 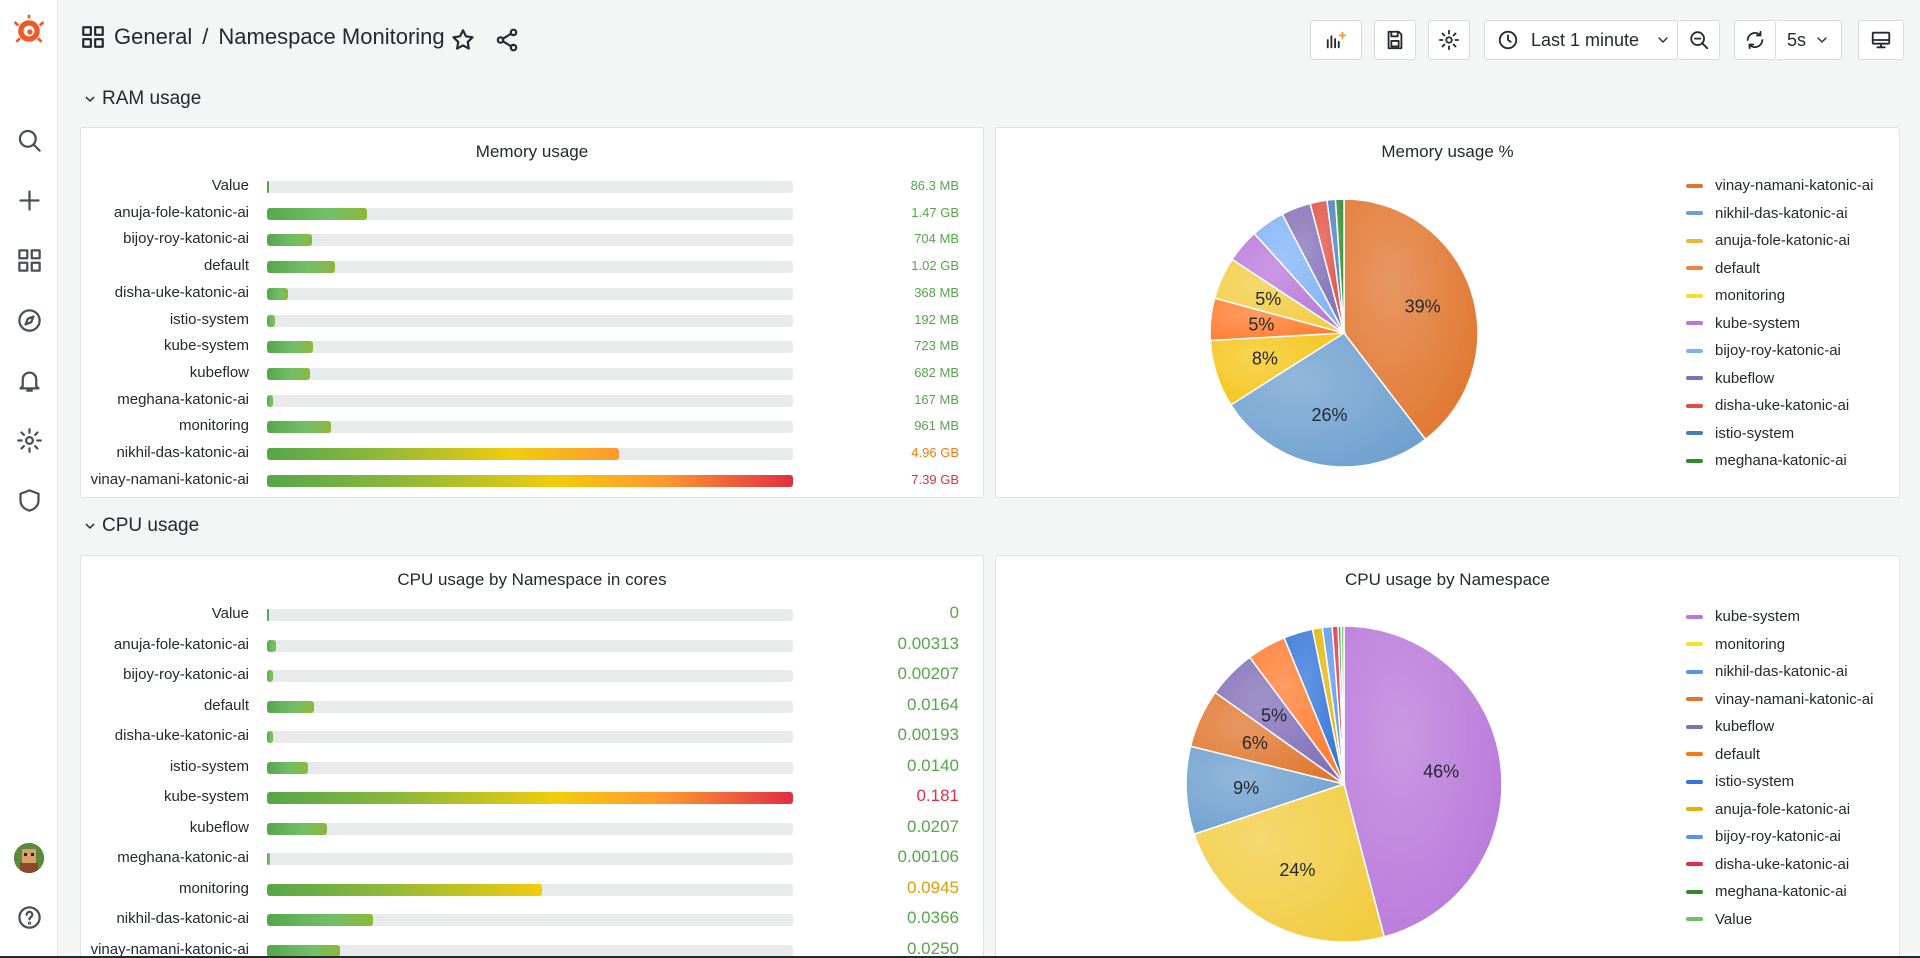 I want to click on bar-gauge-row: bijoy-roy-katonic-ai 0.00207, so click(x=531, y=675).